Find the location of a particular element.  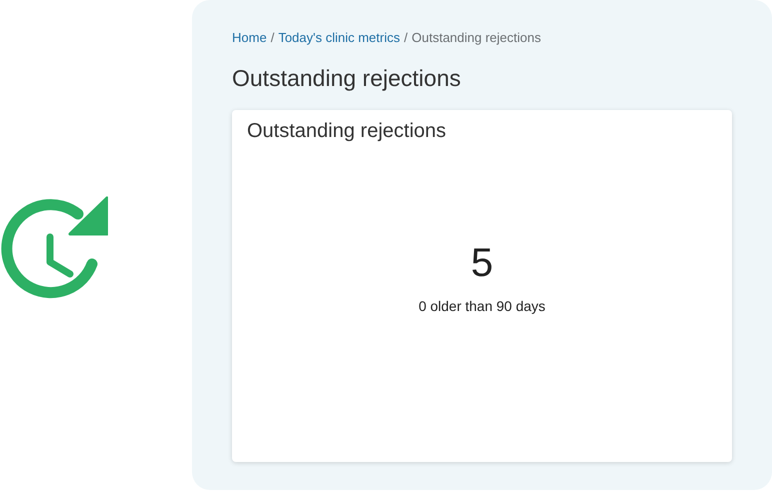

breadcrumb-link: Home is located at coordinates (249, 37).